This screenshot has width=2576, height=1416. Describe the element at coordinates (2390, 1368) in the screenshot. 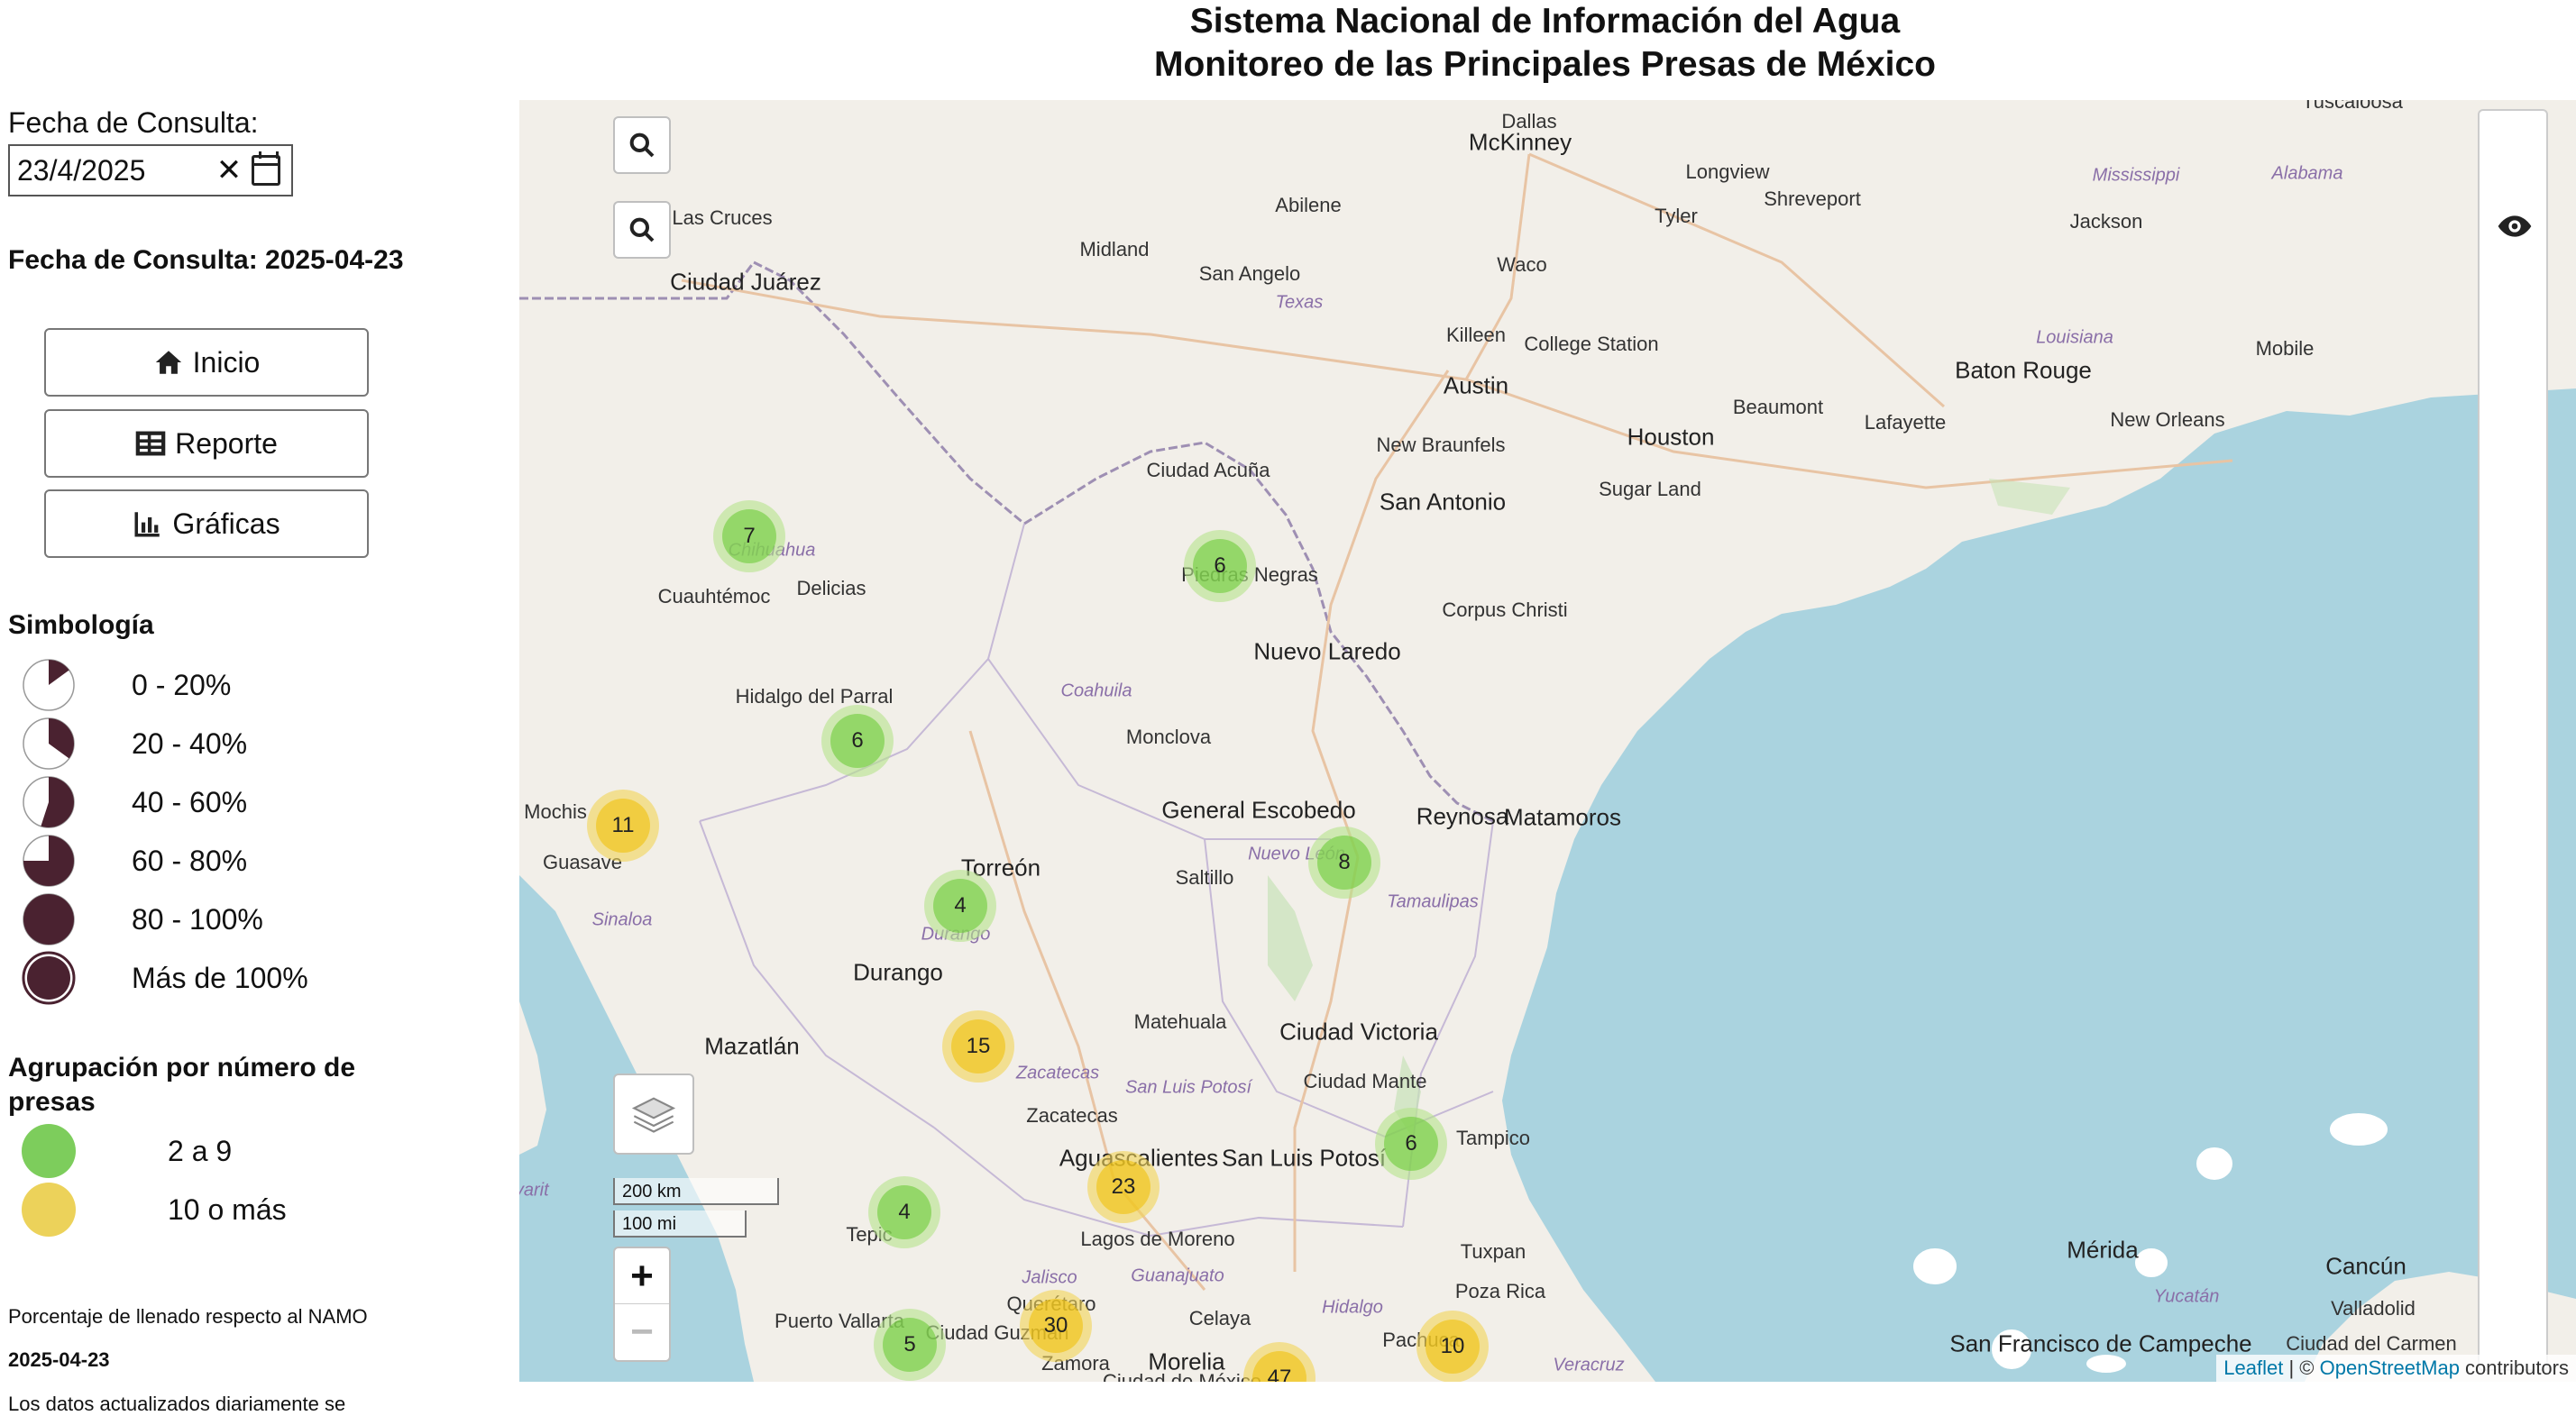

I see `osm-link: OpenStreetMap` at that location.